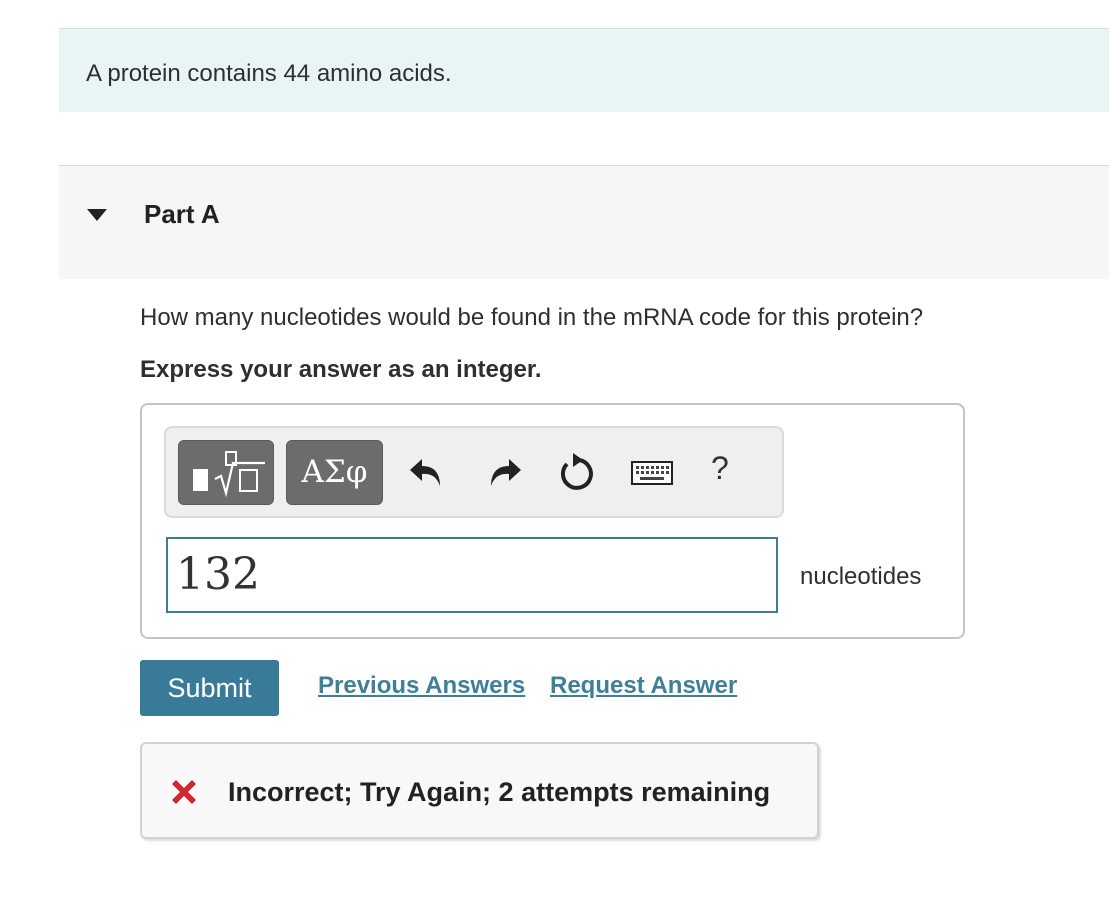  Describe the element at coordinates (184, 792) in the screenshot. I see `incorrect-x-icon` at that location.